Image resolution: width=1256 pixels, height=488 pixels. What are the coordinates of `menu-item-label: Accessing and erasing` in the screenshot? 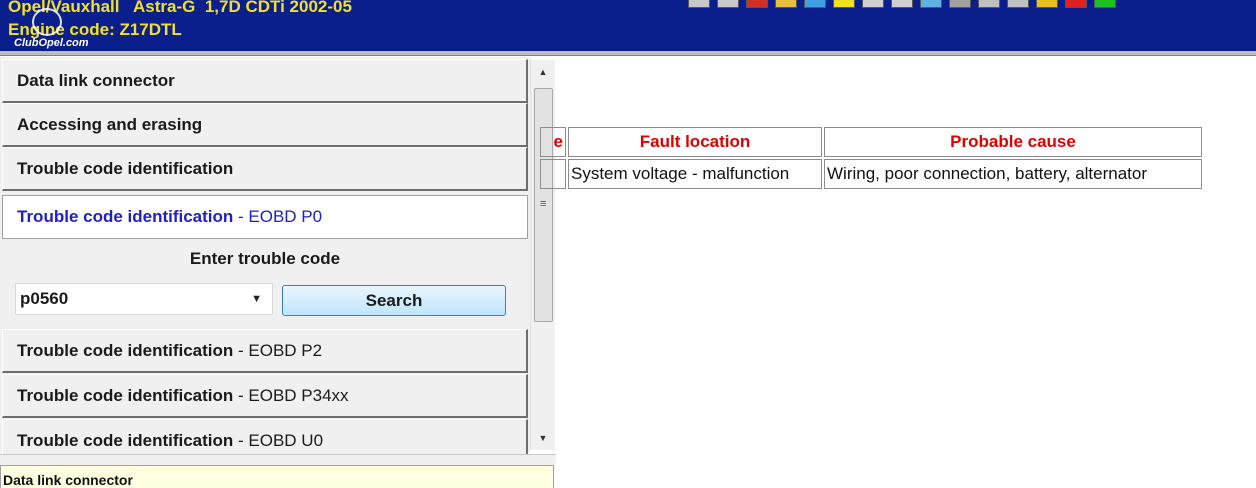 It's located at (110, 124).